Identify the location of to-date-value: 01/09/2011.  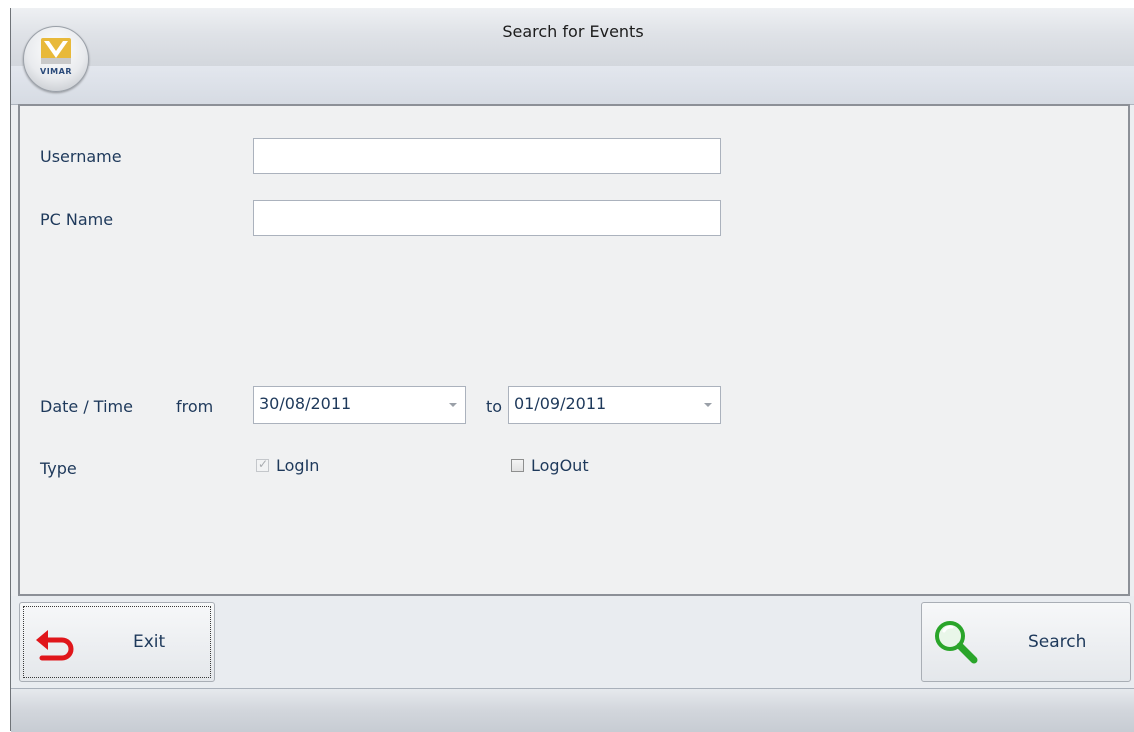
(560, 403).